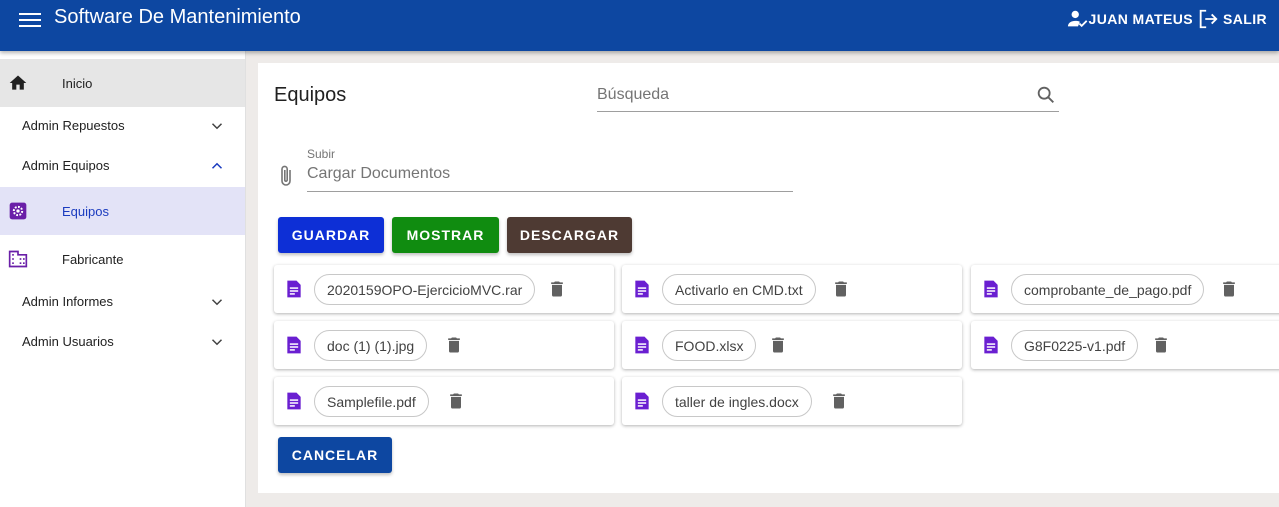 This screenshot has height=507, width=1279. Describe the element at coordinates (66, 165) in the screenshot. I see `sidebar-group-label: Admin Equipos` at that location.